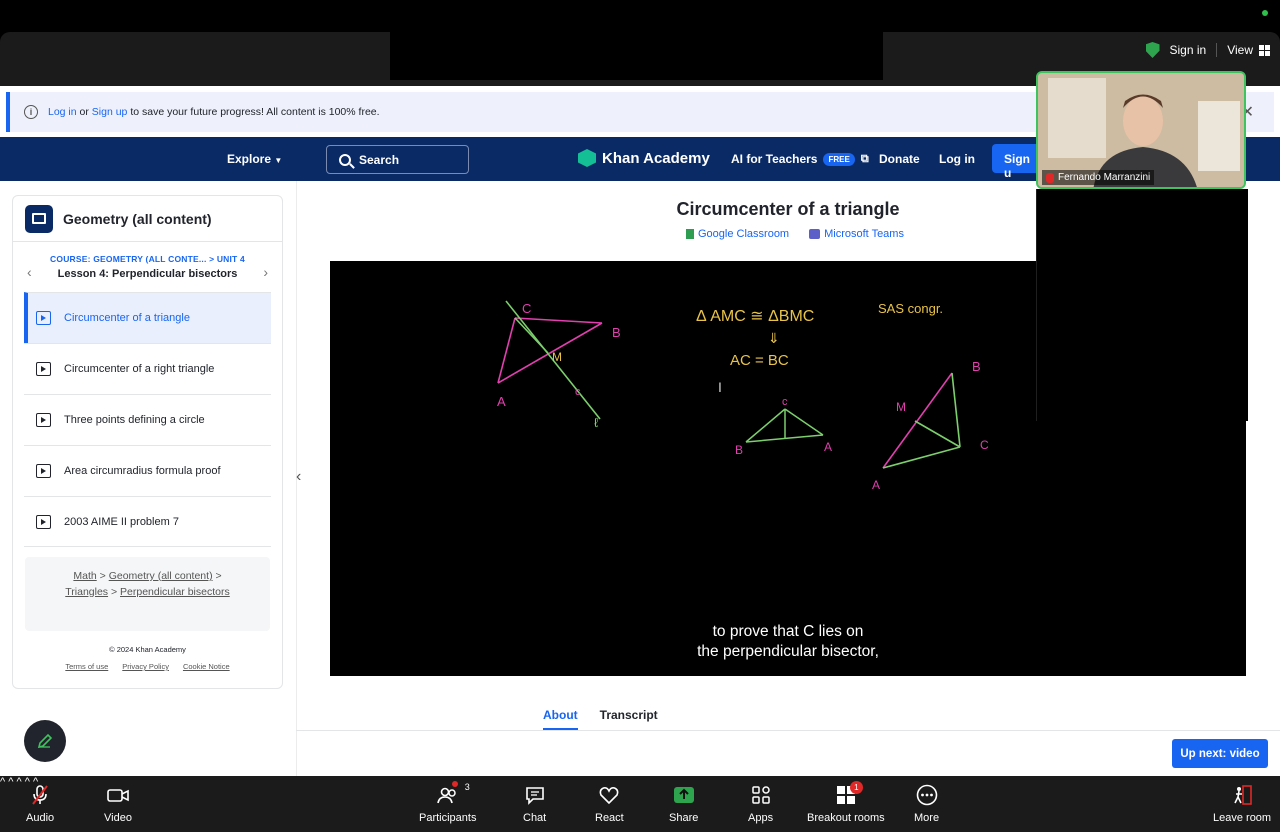 The height and width of the screenshot is (832, 1280). I want to click on breakout-rooms-button: 1 Breakout rooms, so click(846, 802).